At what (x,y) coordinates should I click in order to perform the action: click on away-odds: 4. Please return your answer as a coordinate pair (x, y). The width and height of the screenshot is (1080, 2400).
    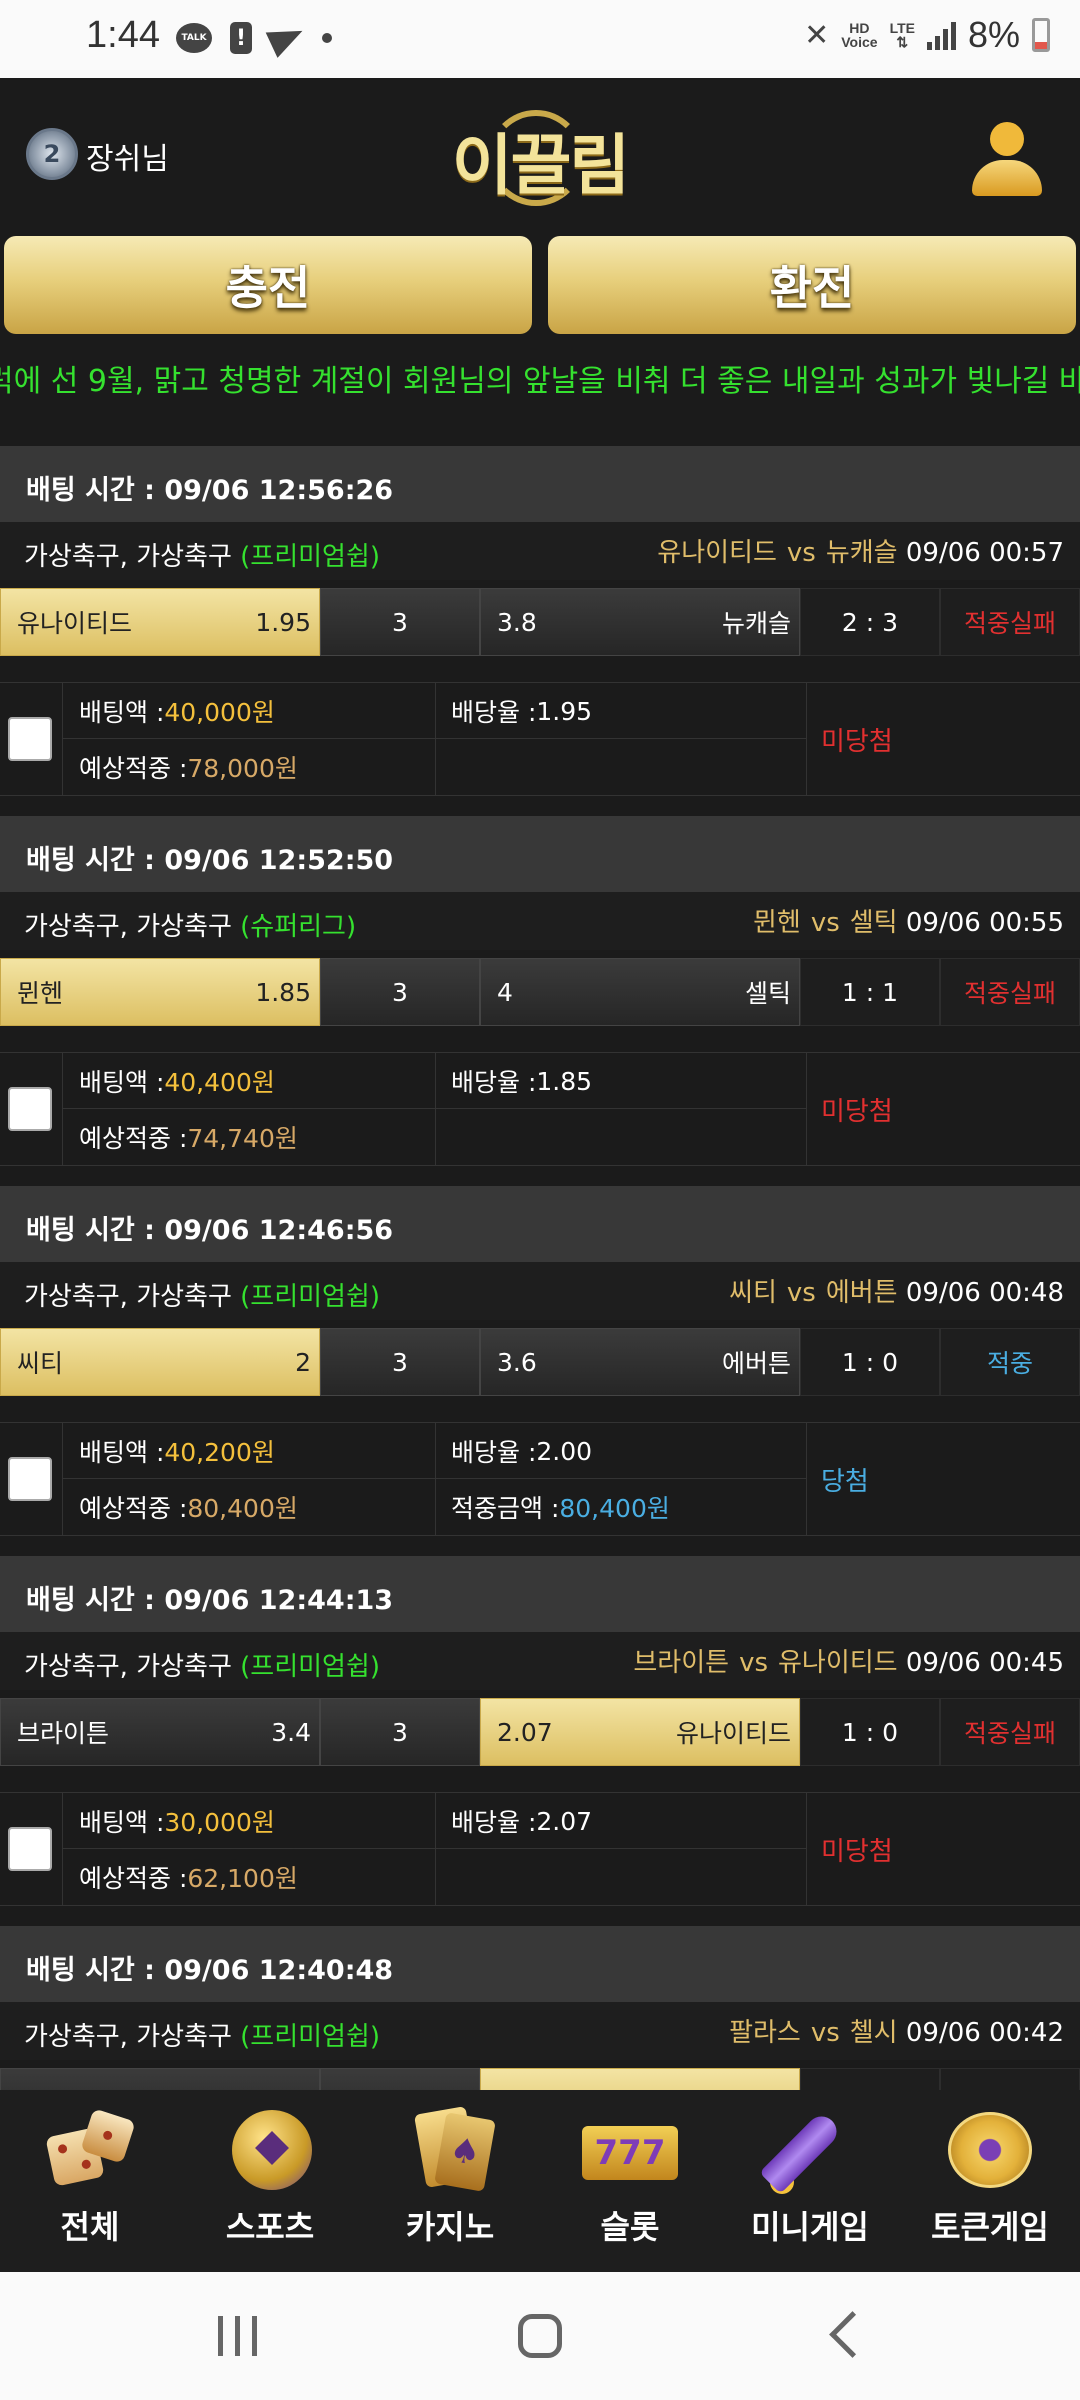
    Looking at the image, I should click on (505, 992).